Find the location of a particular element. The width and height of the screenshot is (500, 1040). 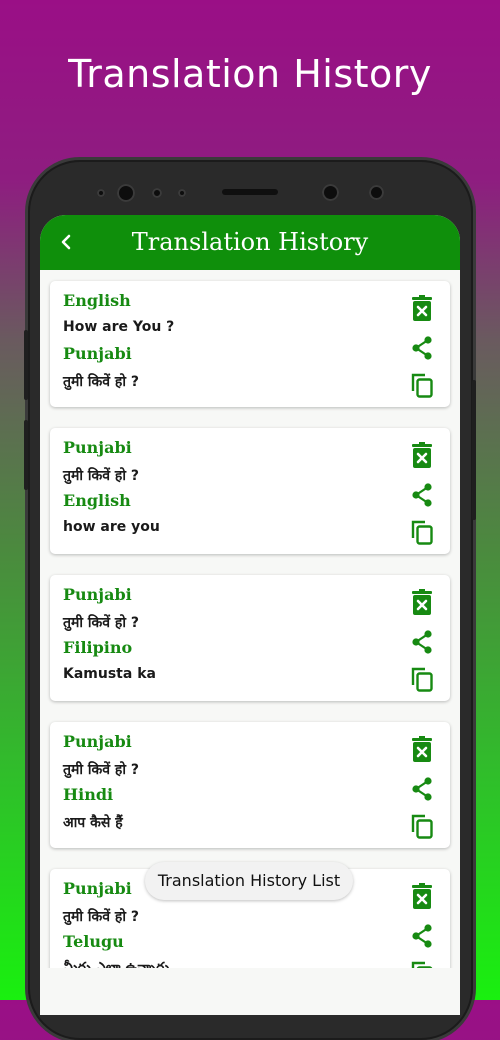

target-language: Punjabi is located at coordinates (97, 353).